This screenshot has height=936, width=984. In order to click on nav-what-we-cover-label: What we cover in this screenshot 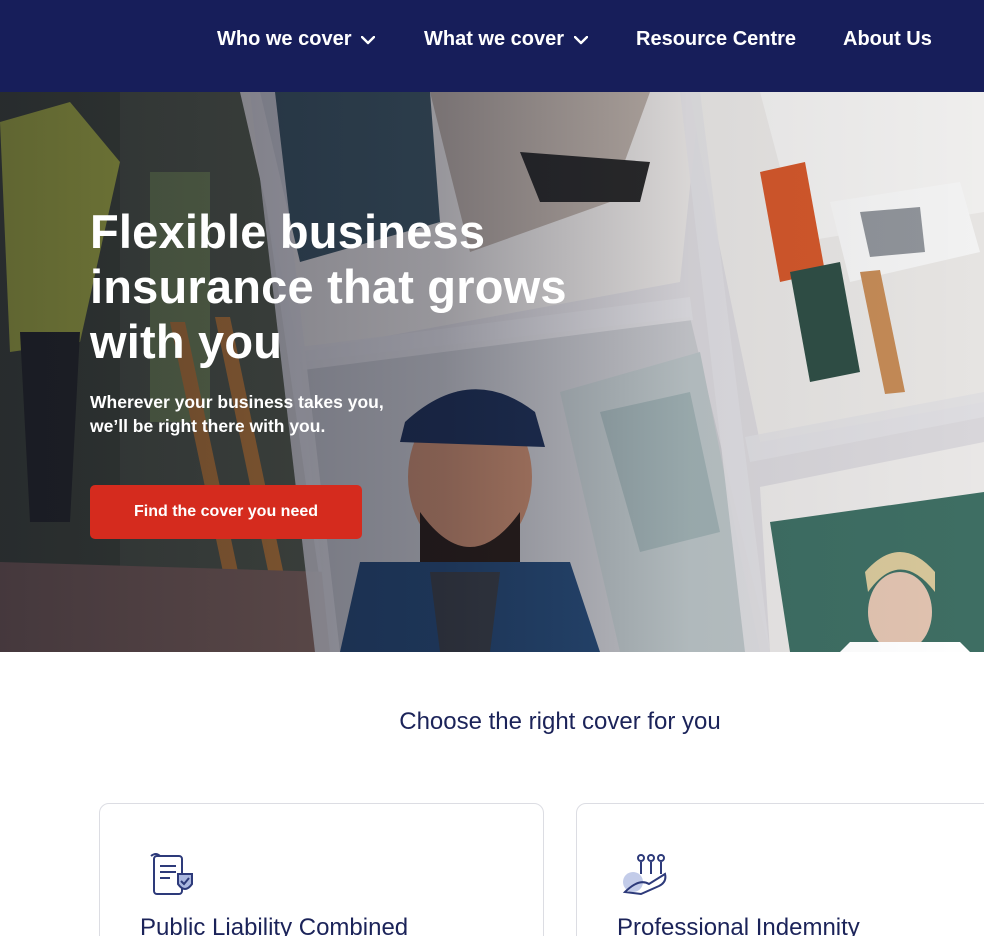, I will do `click(494, 39)`.